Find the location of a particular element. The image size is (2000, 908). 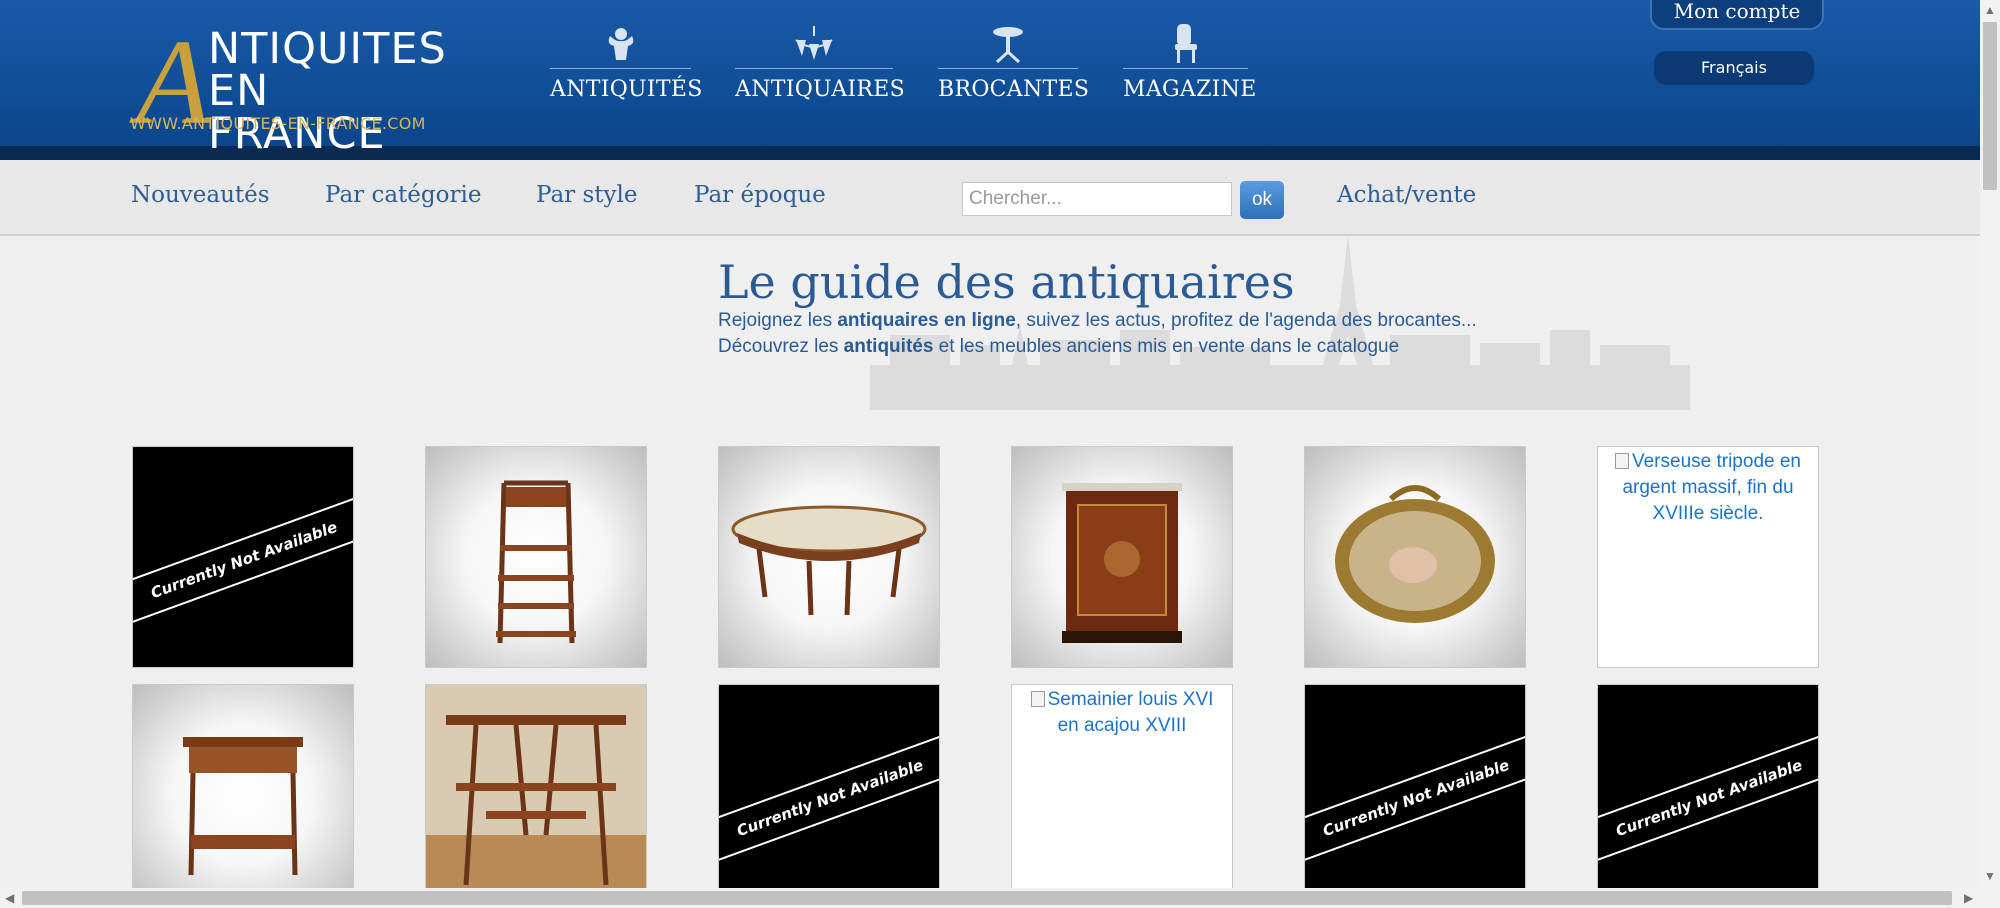

vertical-scroll-thumb is located at coordinates (1990, 106).